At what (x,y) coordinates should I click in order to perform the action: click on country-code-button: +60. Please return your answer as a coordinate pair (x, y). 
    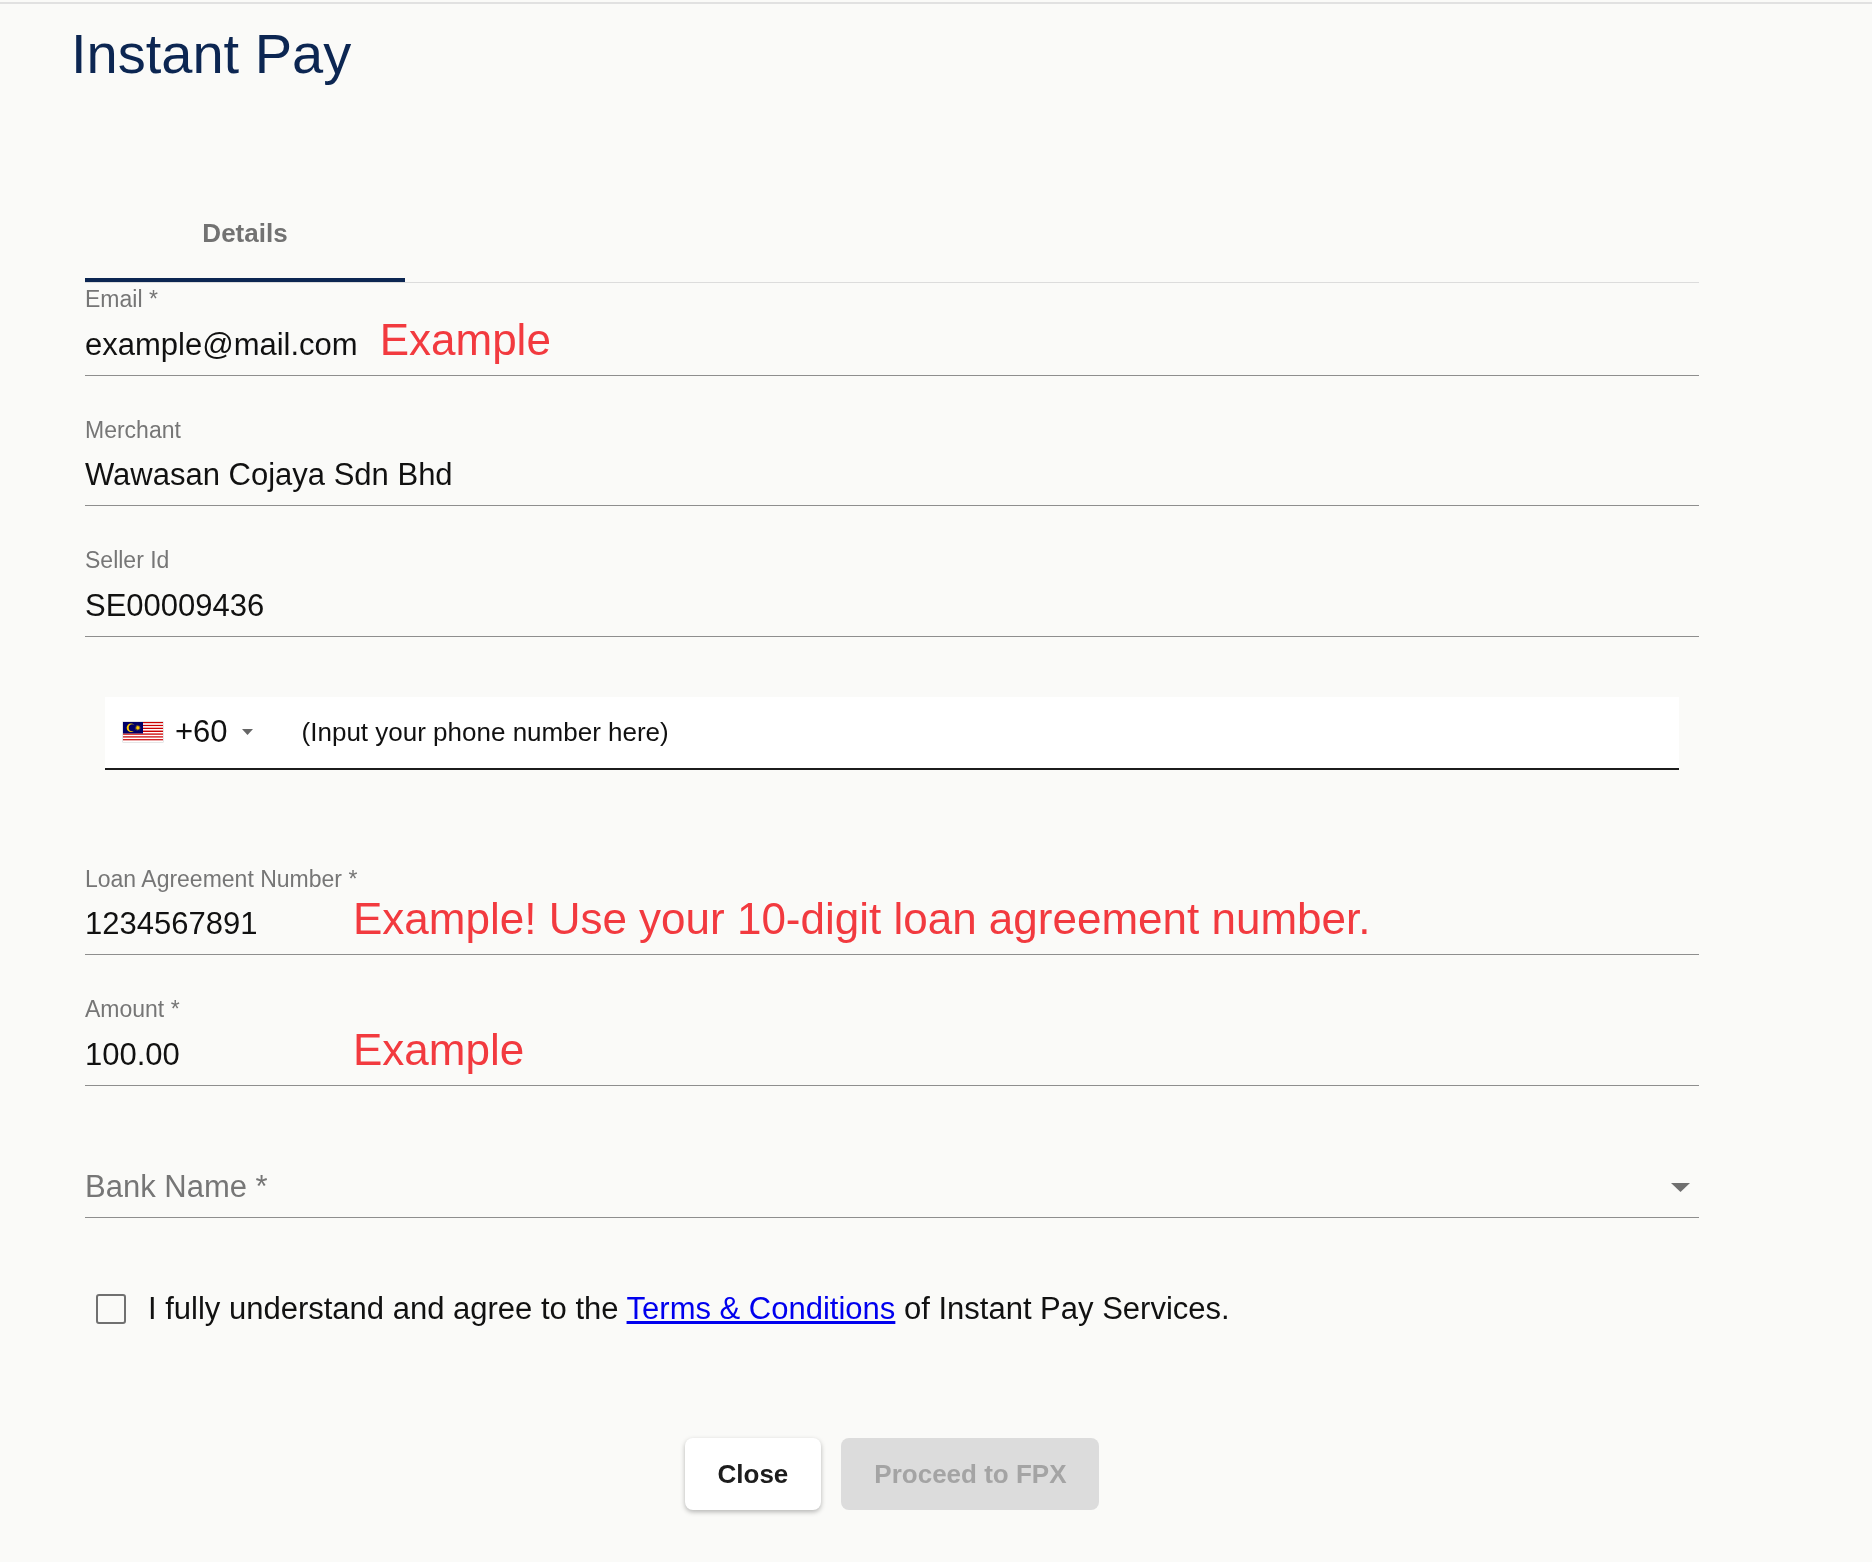
    Looking at the image, I should click on (188, 732).